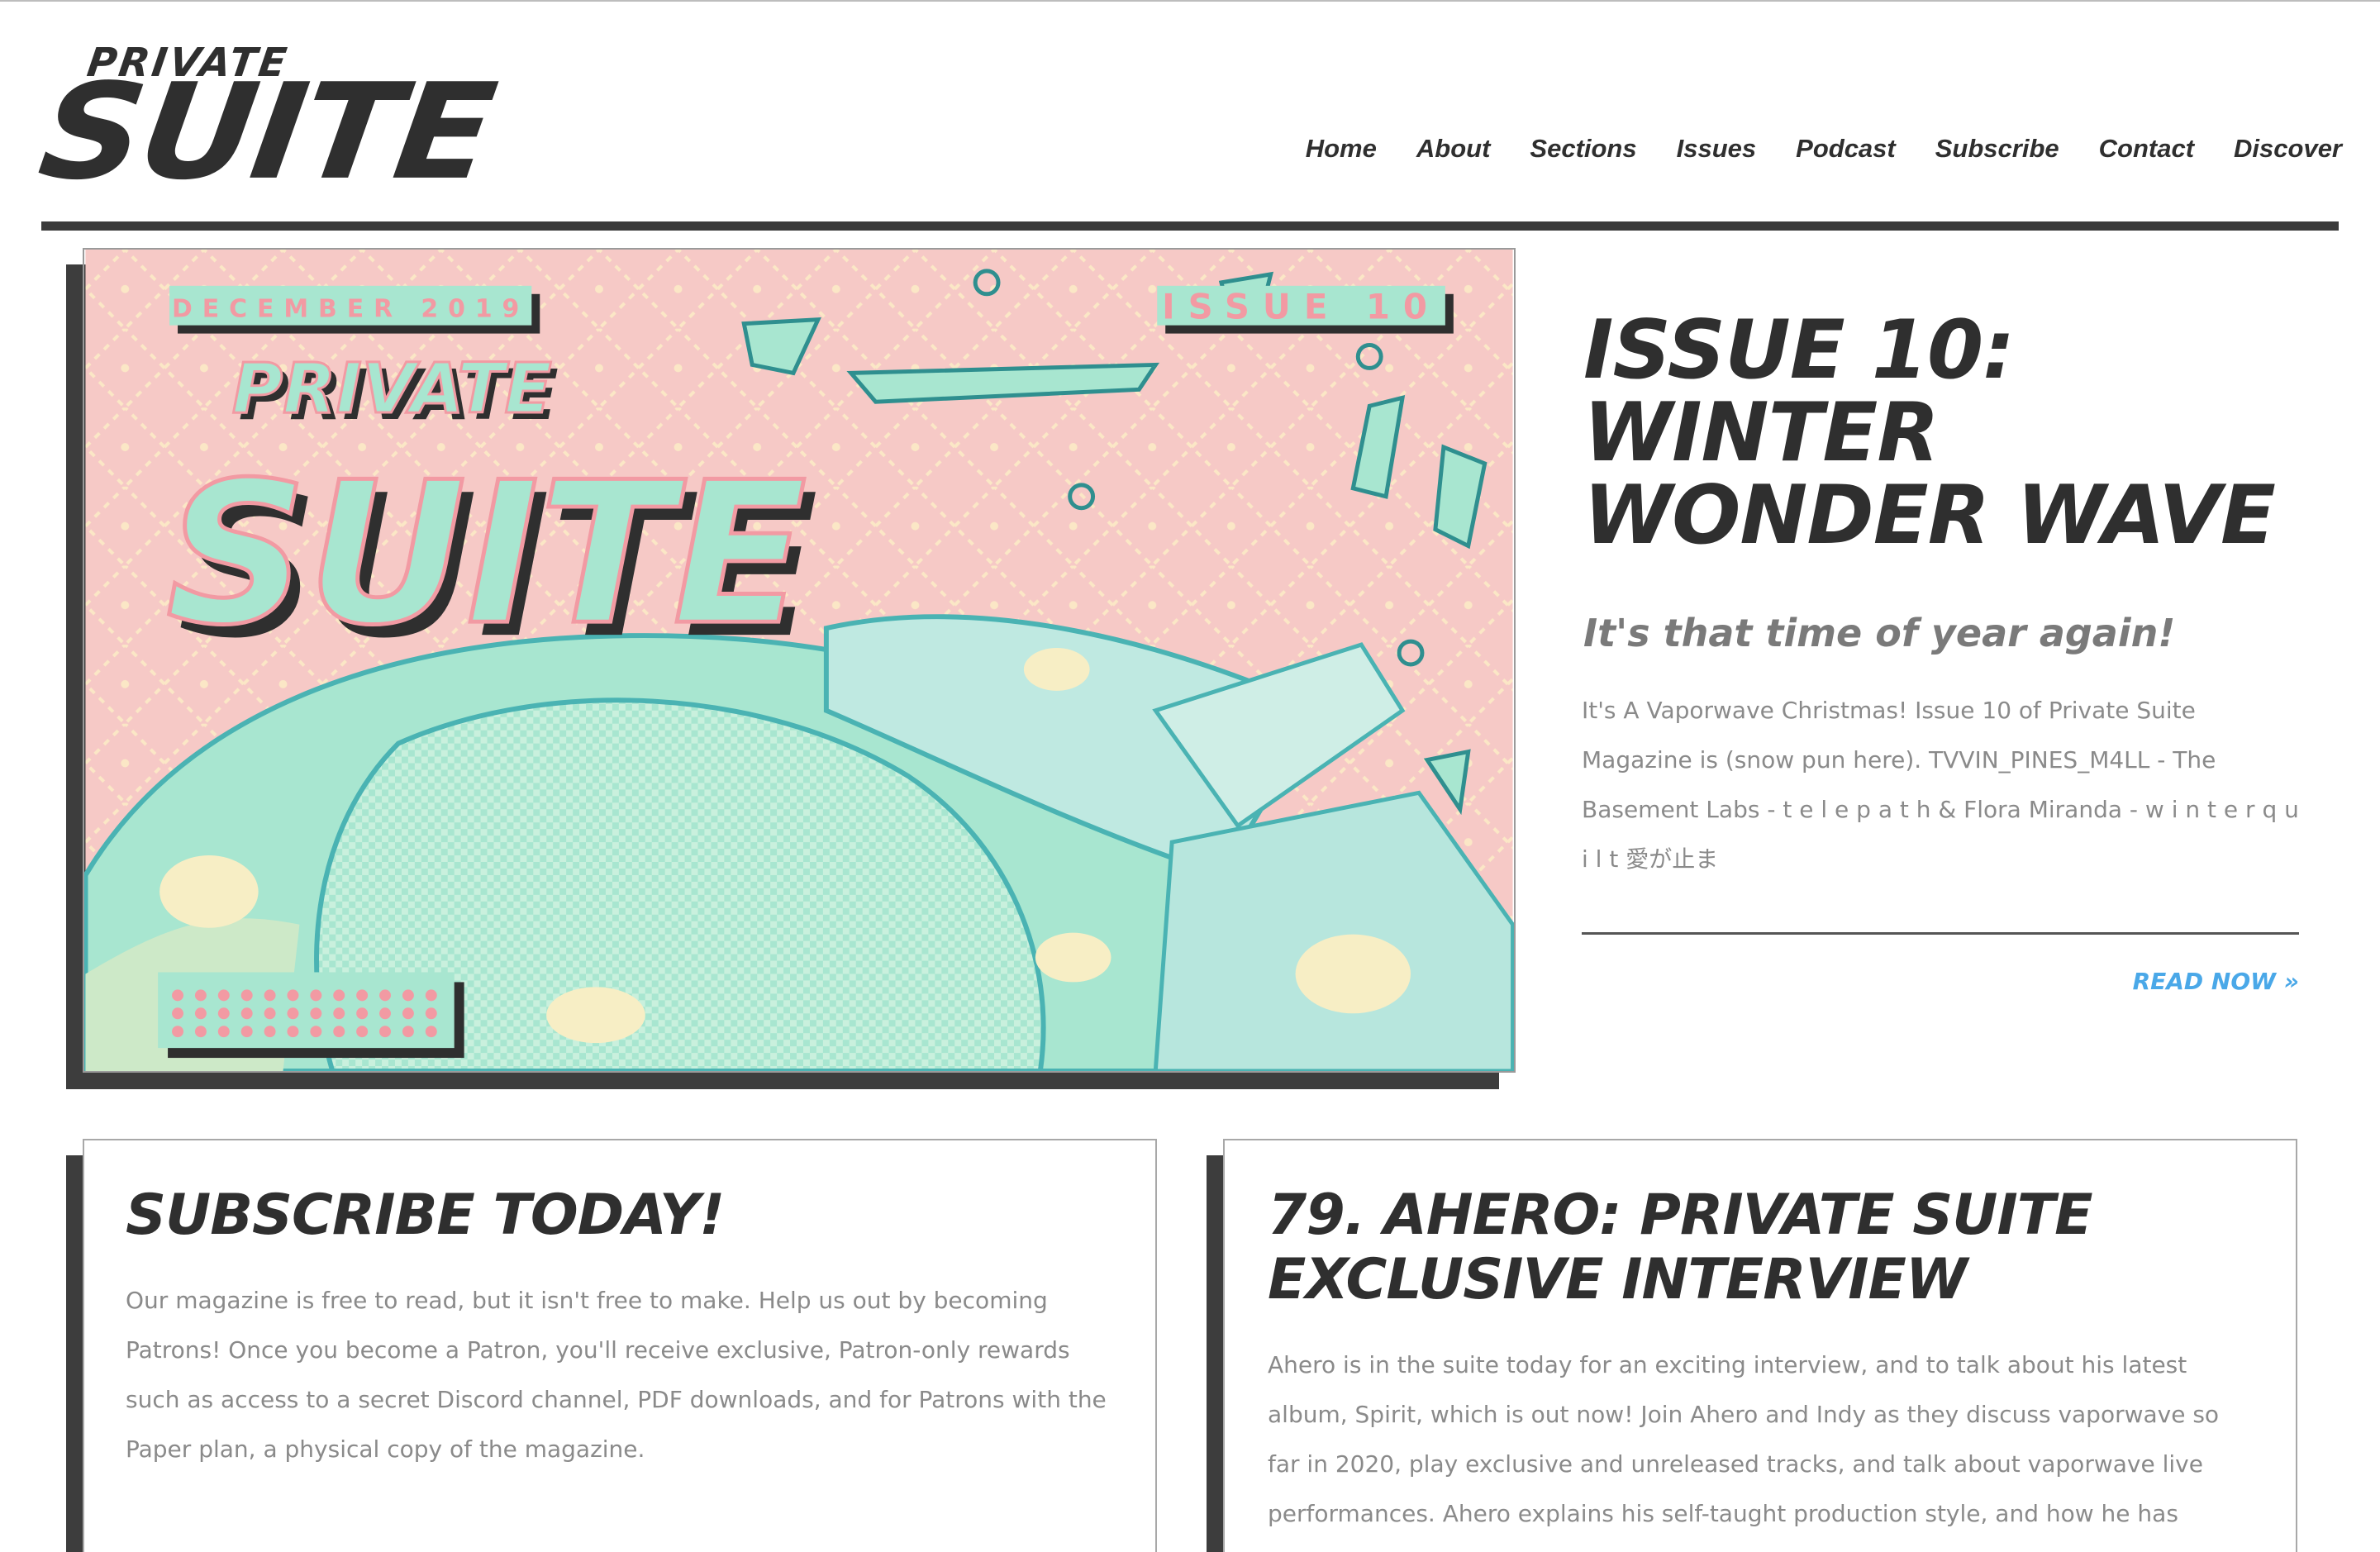  Describe the element at coordinates (1215, 1353) in the screenshot. I see `podcast-card-shadow` at that location.